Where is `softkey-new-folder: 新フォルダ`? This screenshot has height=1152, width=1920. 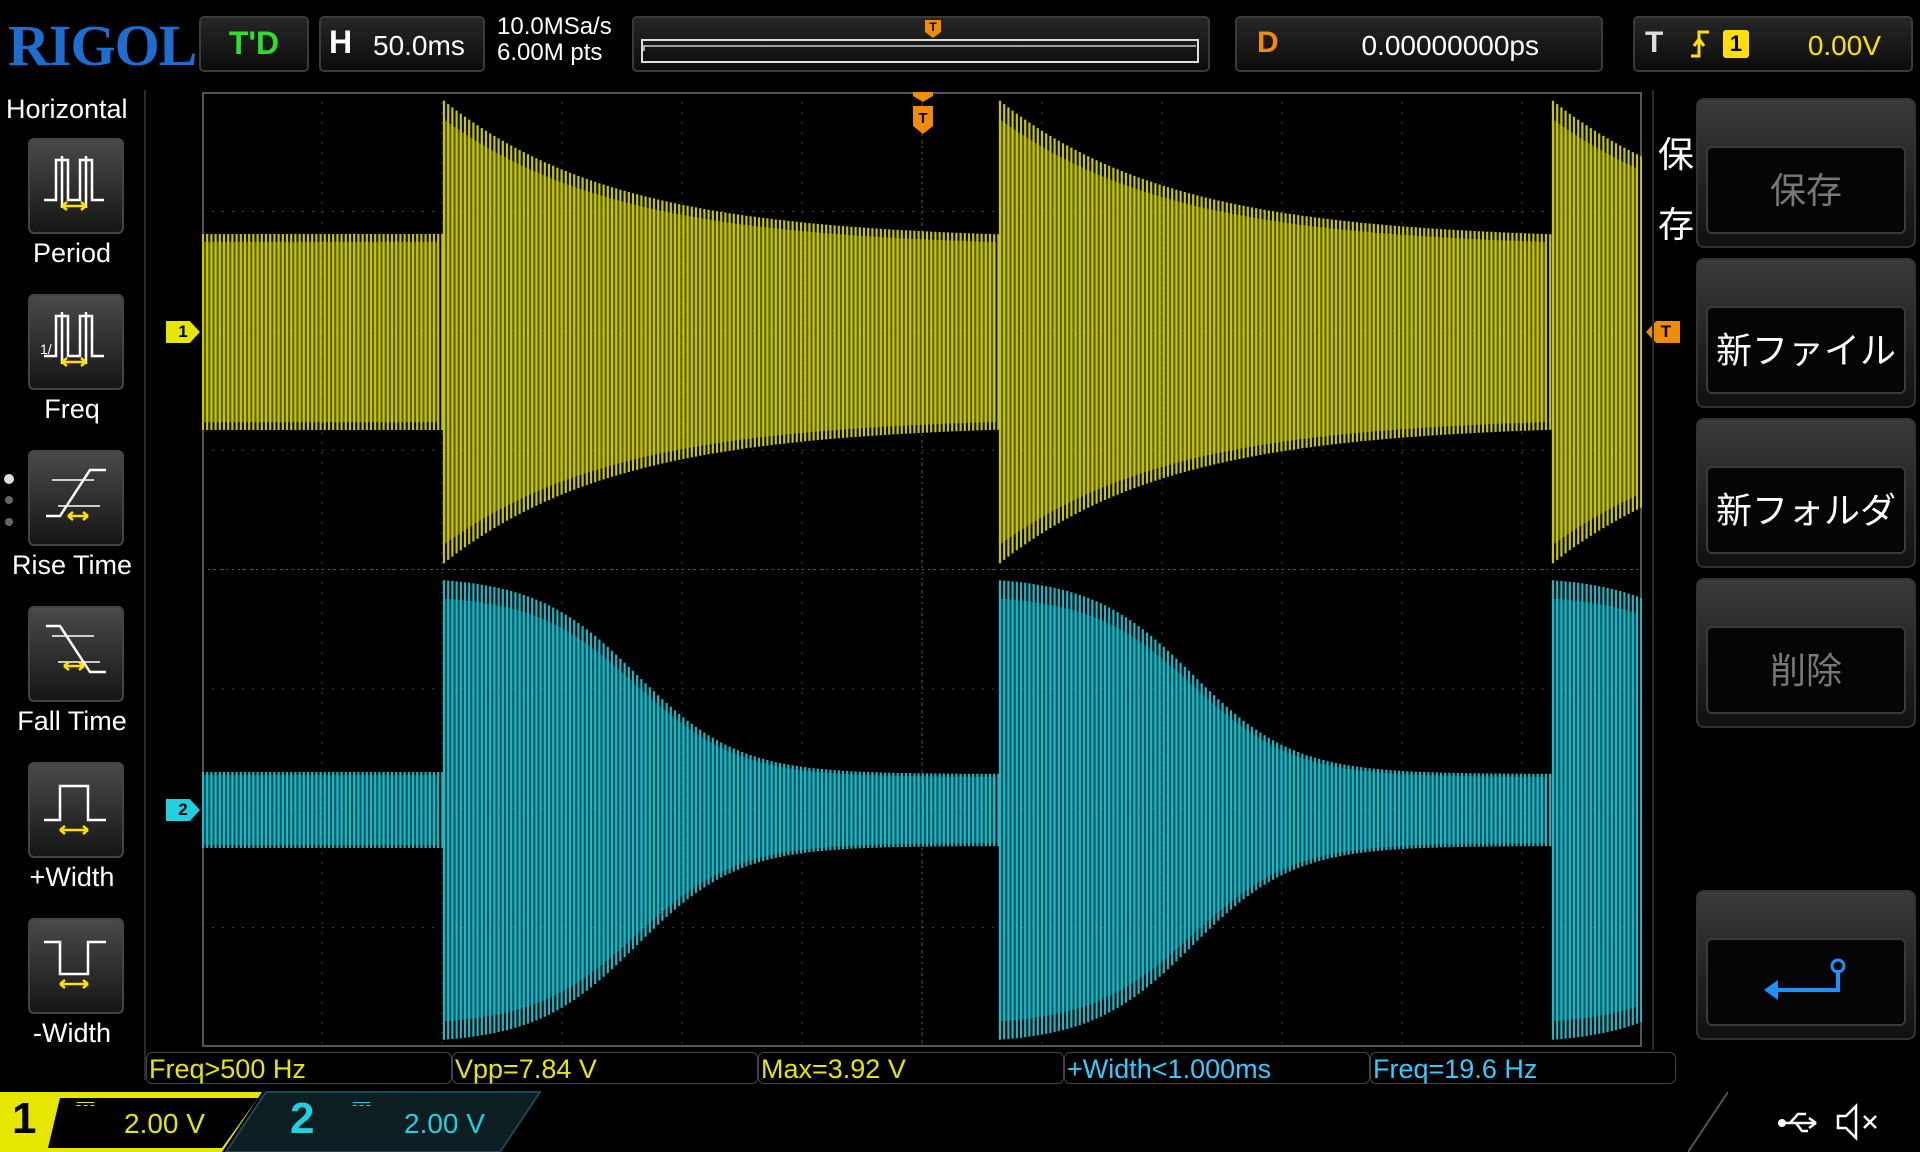 softkey-new-folder: 新フォルダ is located at coordinates (1806, 493).